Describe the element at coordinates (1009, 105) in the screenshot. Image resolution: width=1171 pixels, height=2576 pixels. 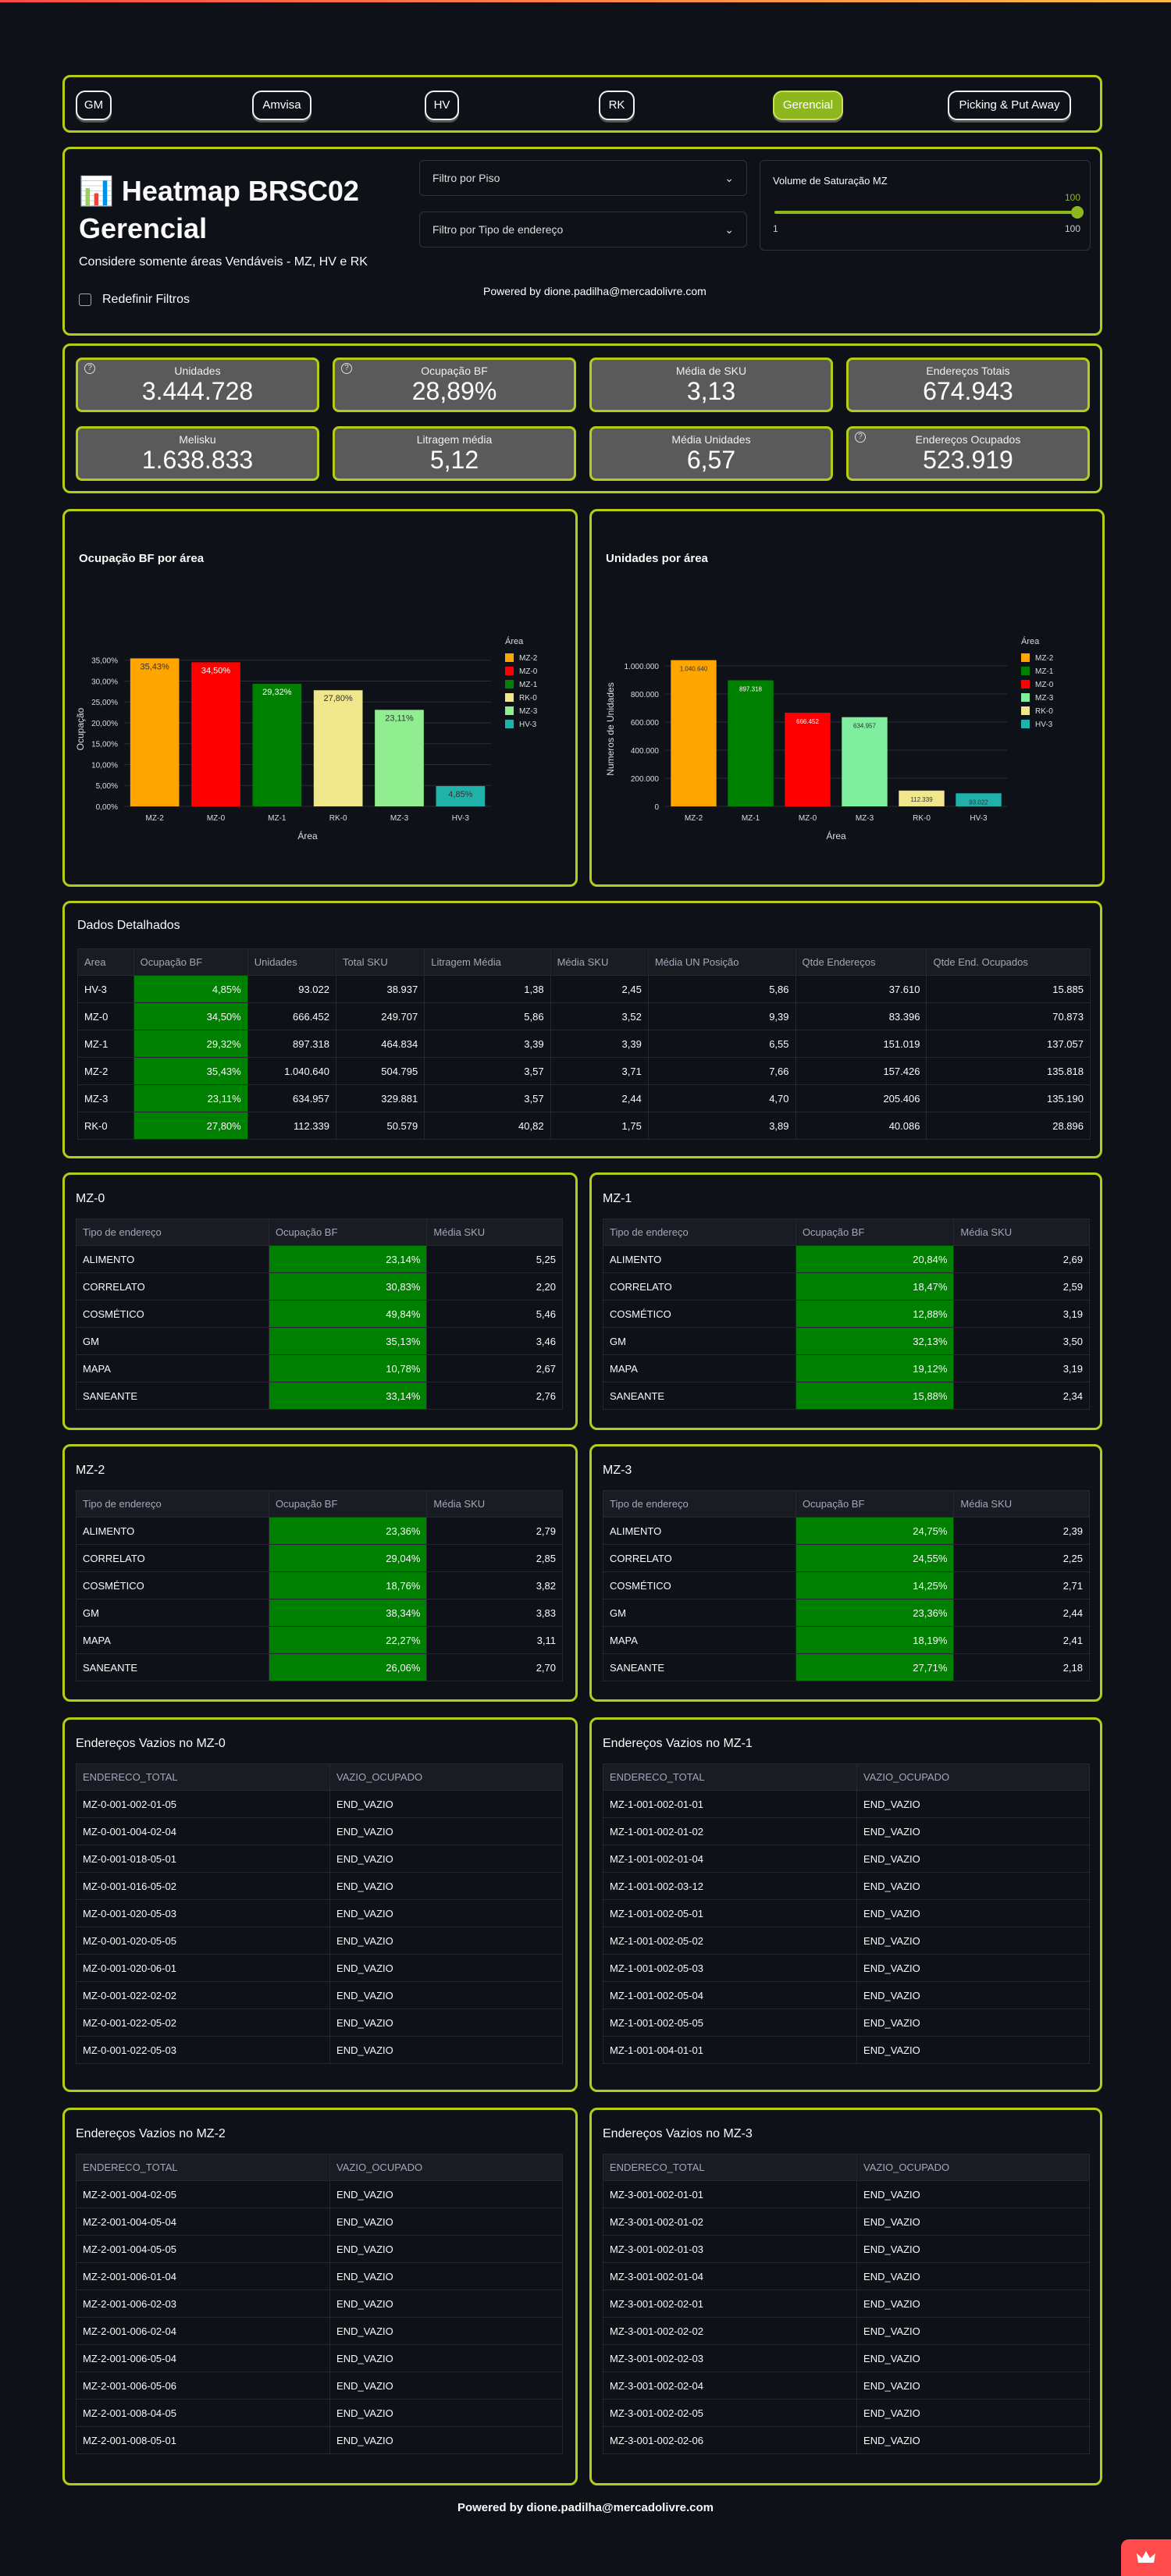
I see `nav-picking-button: Picking & Put Away` at that location.